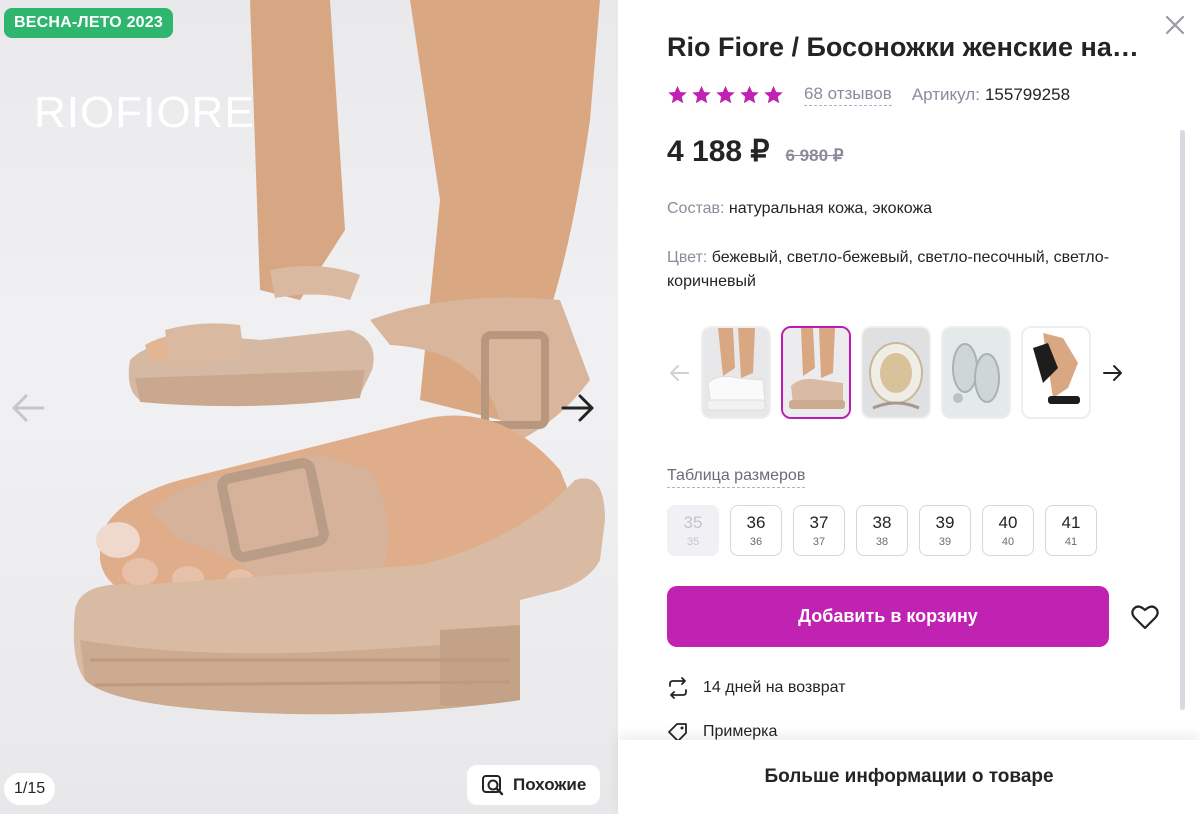  Describe the element at coordinates (830, 208) in the screenshot. I see `composition-value: натуральная кожа, экокожа` at that location.